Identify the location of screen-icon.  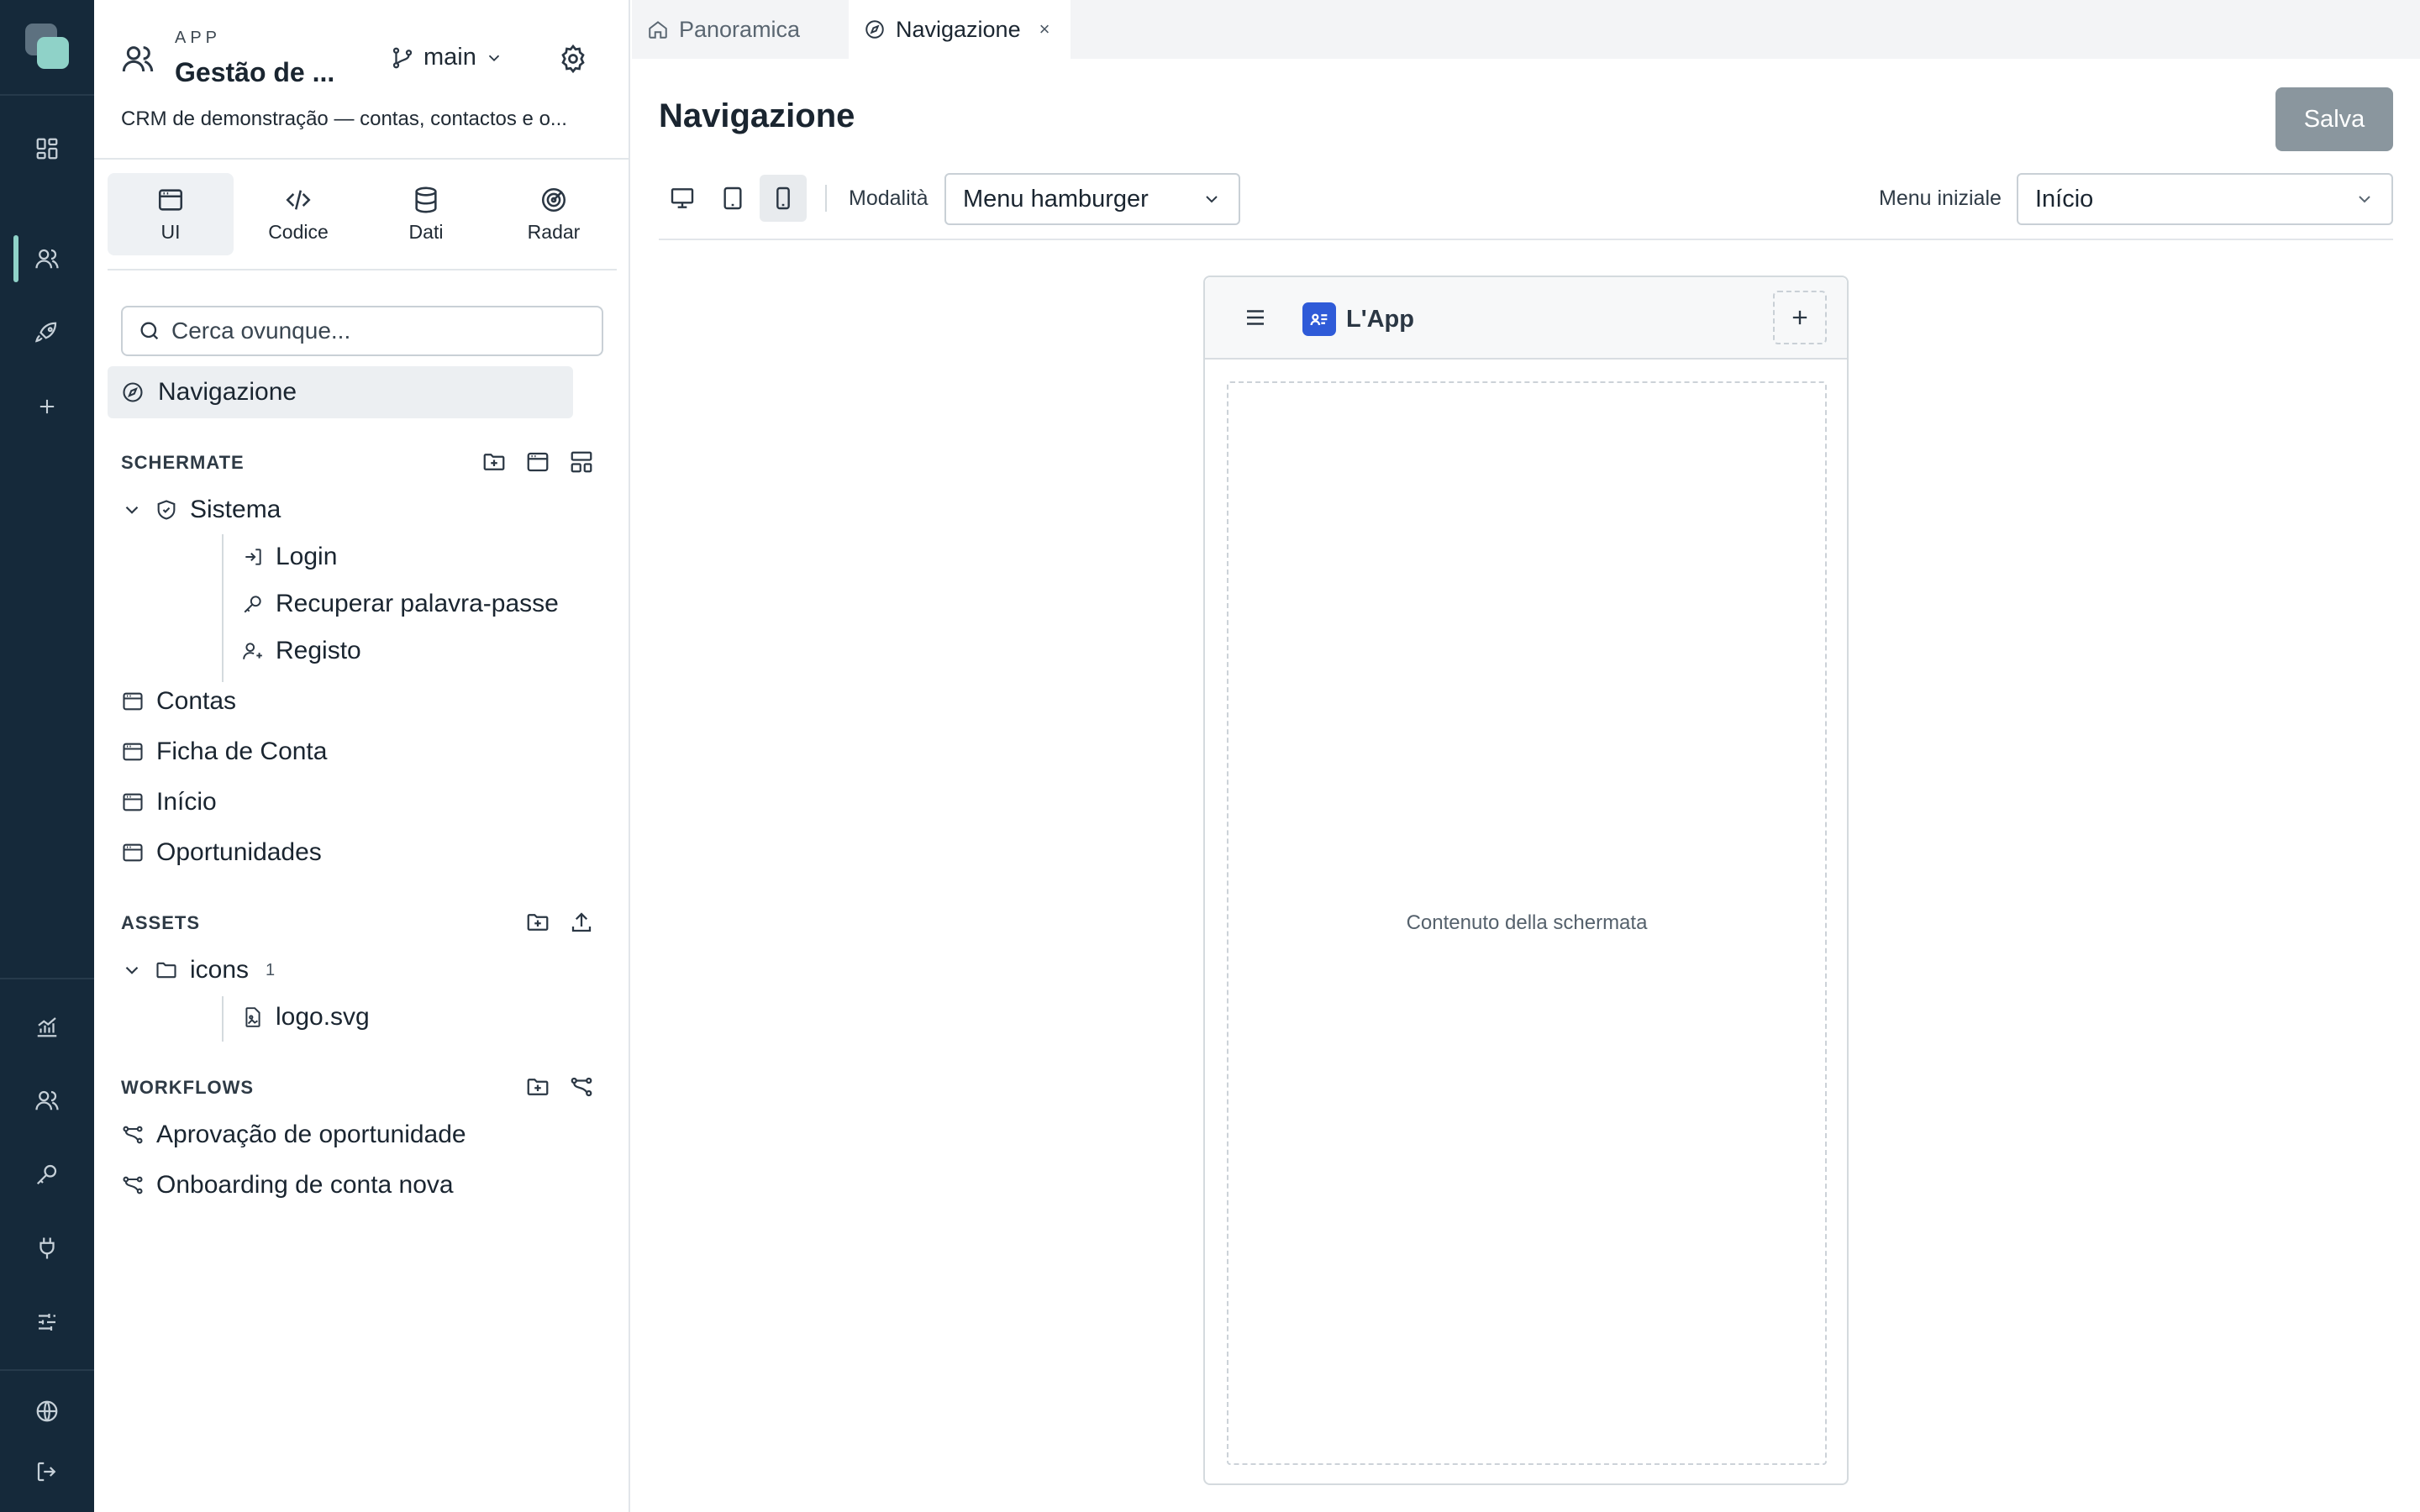
(133, 852).